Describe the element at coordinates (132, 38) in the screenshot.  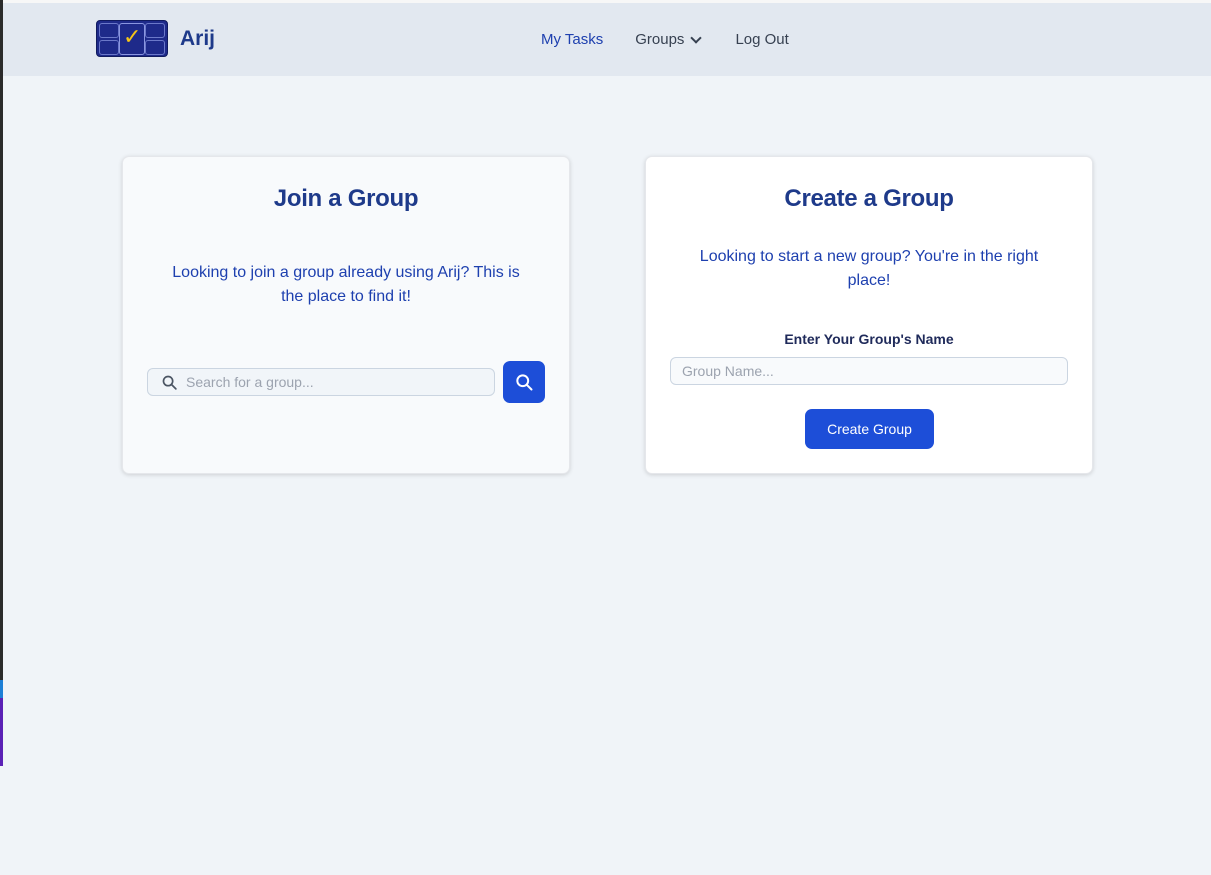
I see `checkbox-logo-icon: ✓` at that location.